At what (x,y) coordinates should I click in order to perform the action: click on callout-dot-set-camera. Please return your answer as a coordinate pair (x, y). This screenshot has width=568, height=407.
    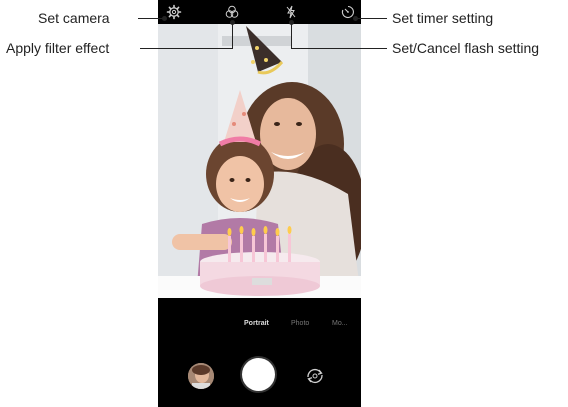
    Looking at the image, I should click on (164, 18).